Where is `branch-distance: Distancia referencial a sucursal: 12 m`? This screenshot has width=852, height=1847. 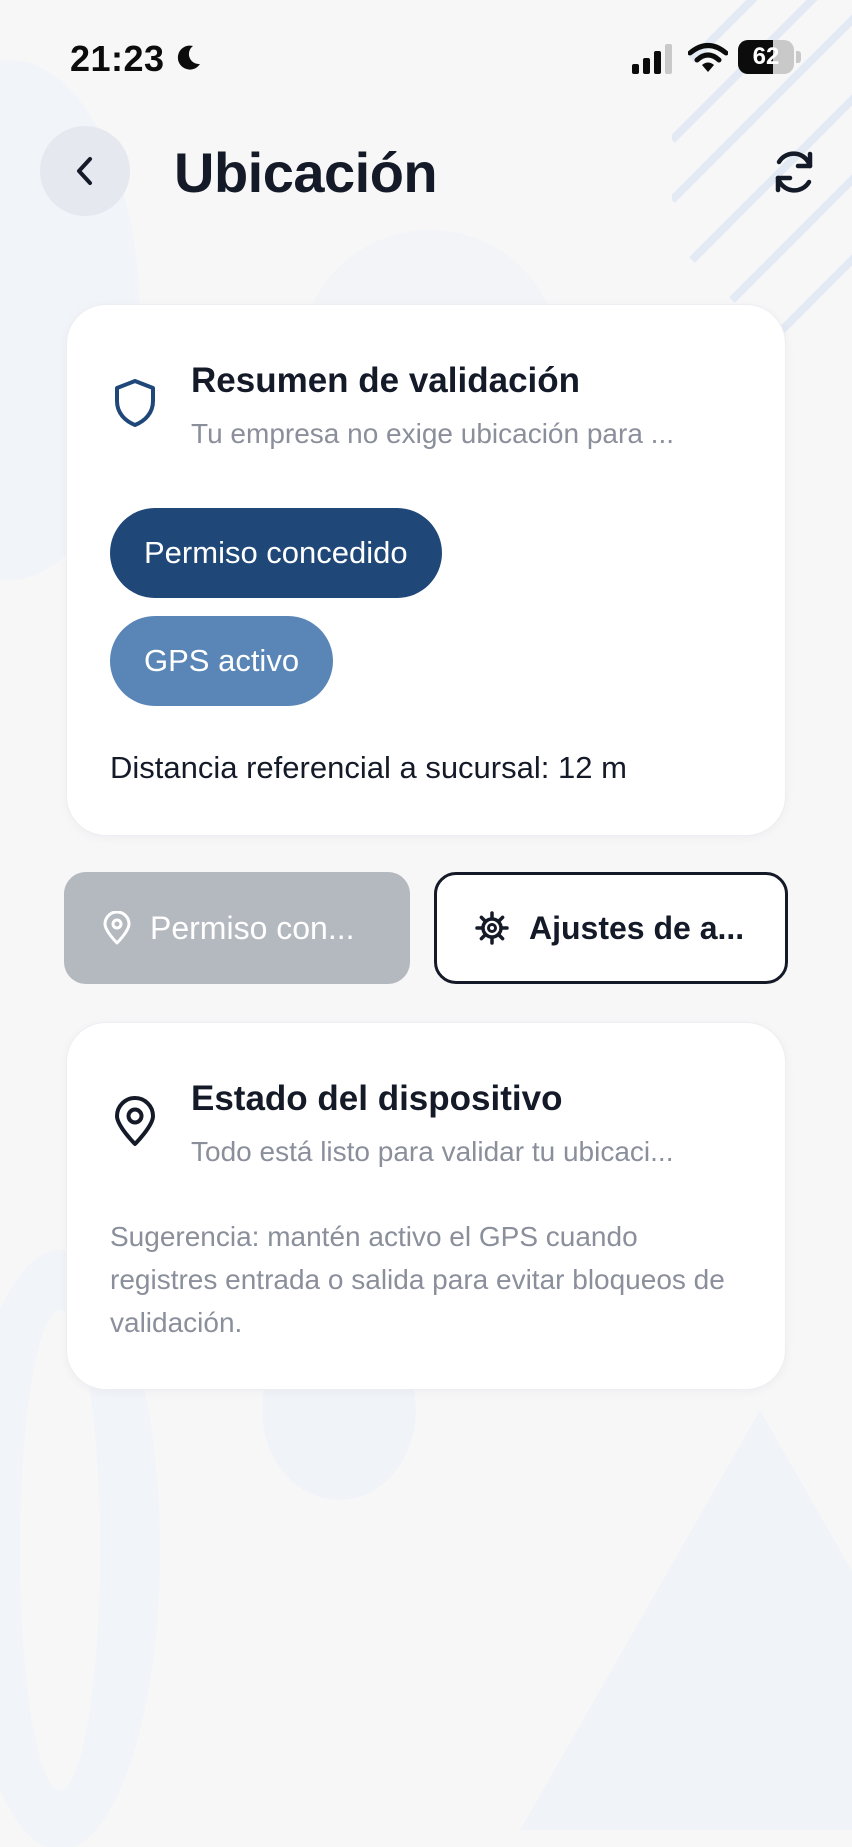
branch-distance: Distancia referencial a sucursal: 12 m is located at coordinates (368, 767).